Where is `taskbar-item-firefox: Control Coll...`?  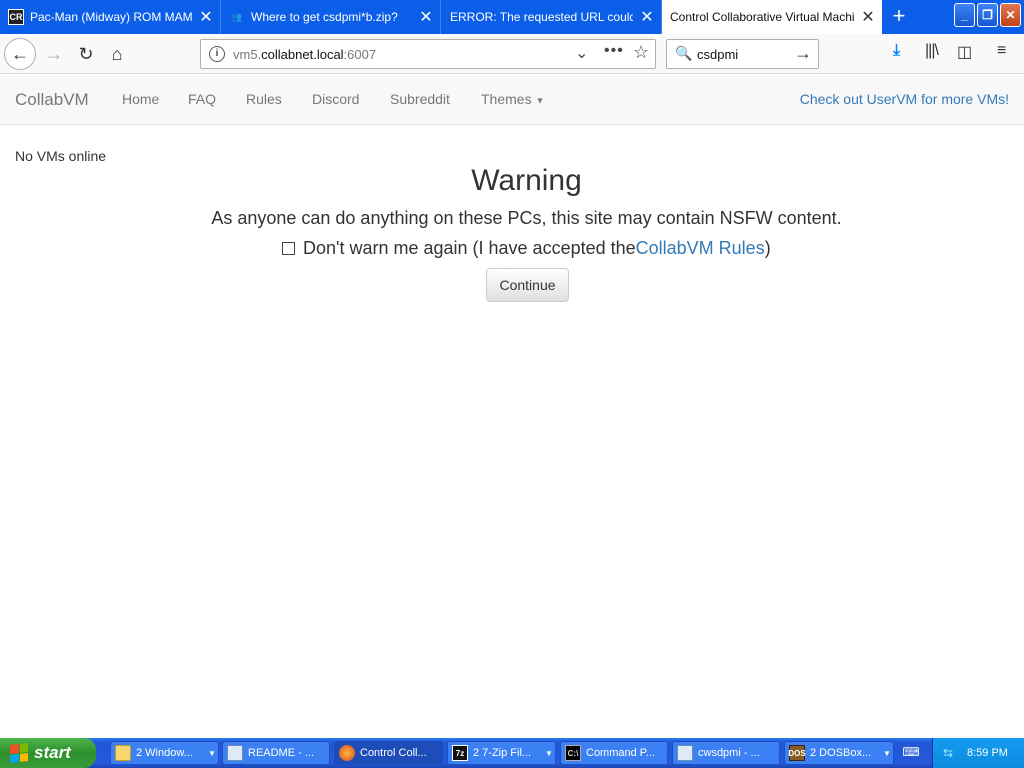 taskbar-item-firefox: Control Coll... is located at coordinates (388, 753).